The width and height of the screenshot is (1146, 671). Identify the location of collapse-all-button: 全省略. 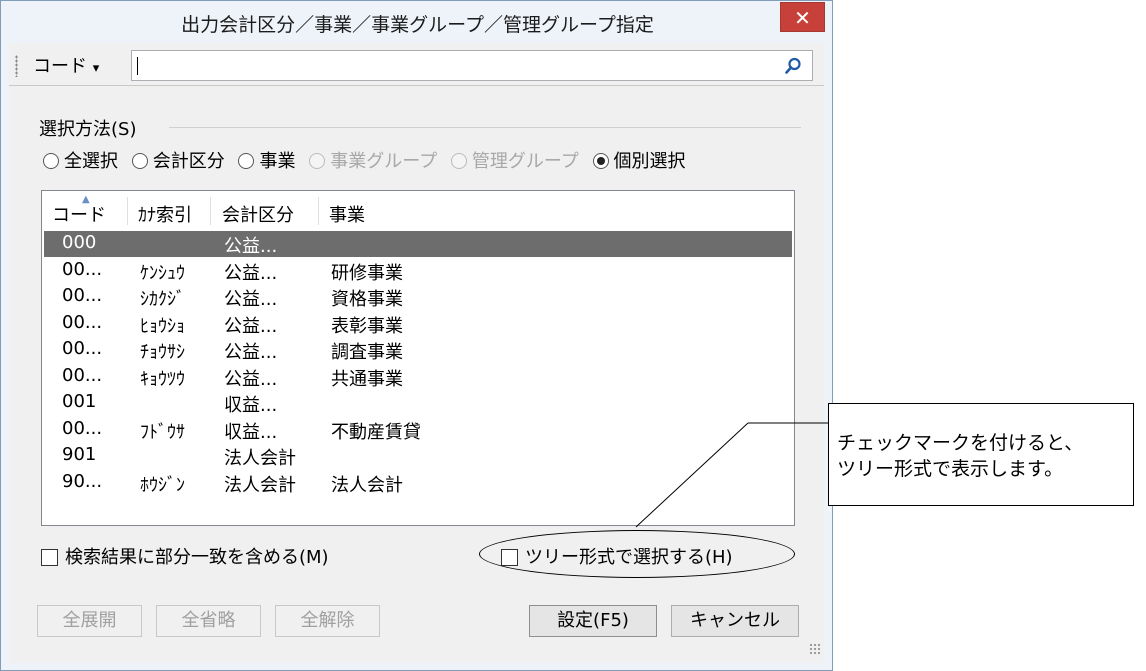
(208, 621).